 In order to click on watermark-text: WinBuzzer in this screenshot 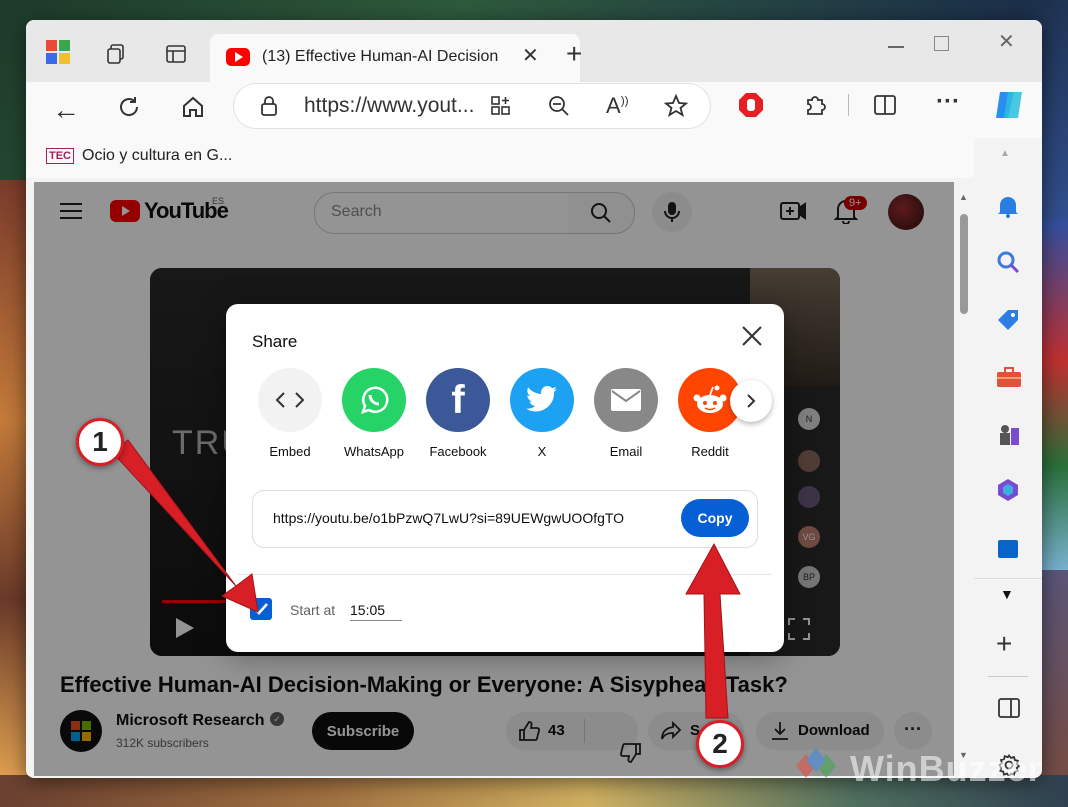, I will do `click(946, 768)`.